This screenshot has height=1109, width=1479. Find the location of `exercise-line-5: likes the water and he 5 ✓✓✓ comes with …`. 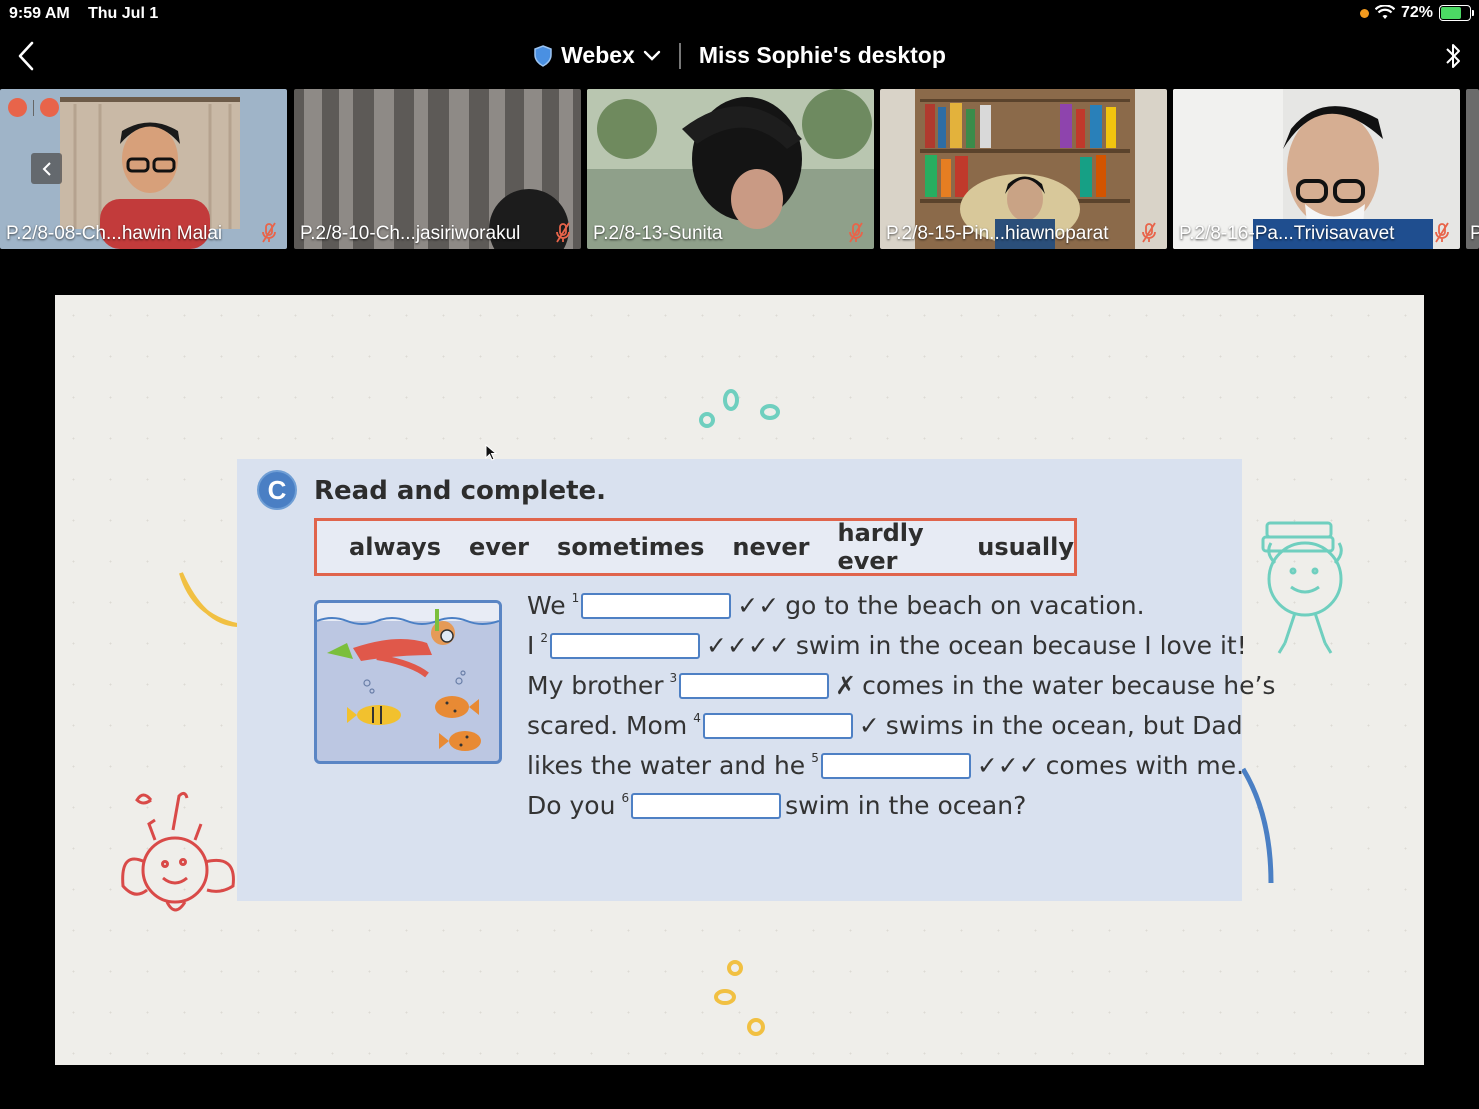

exercise-line-5: likes the water and he 5 ✓✓✓ comes with … is located at coordinates (886, 765).